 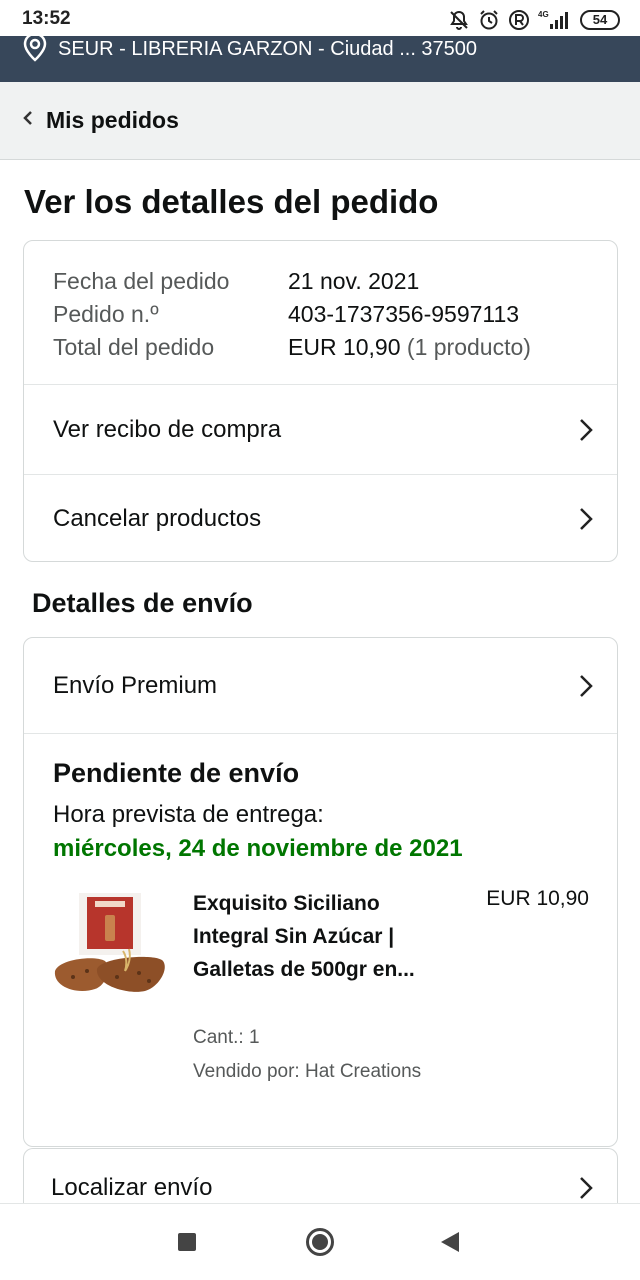 I want to click on track-shipment-card: Localizar envío, so click(x=320, y=1178).